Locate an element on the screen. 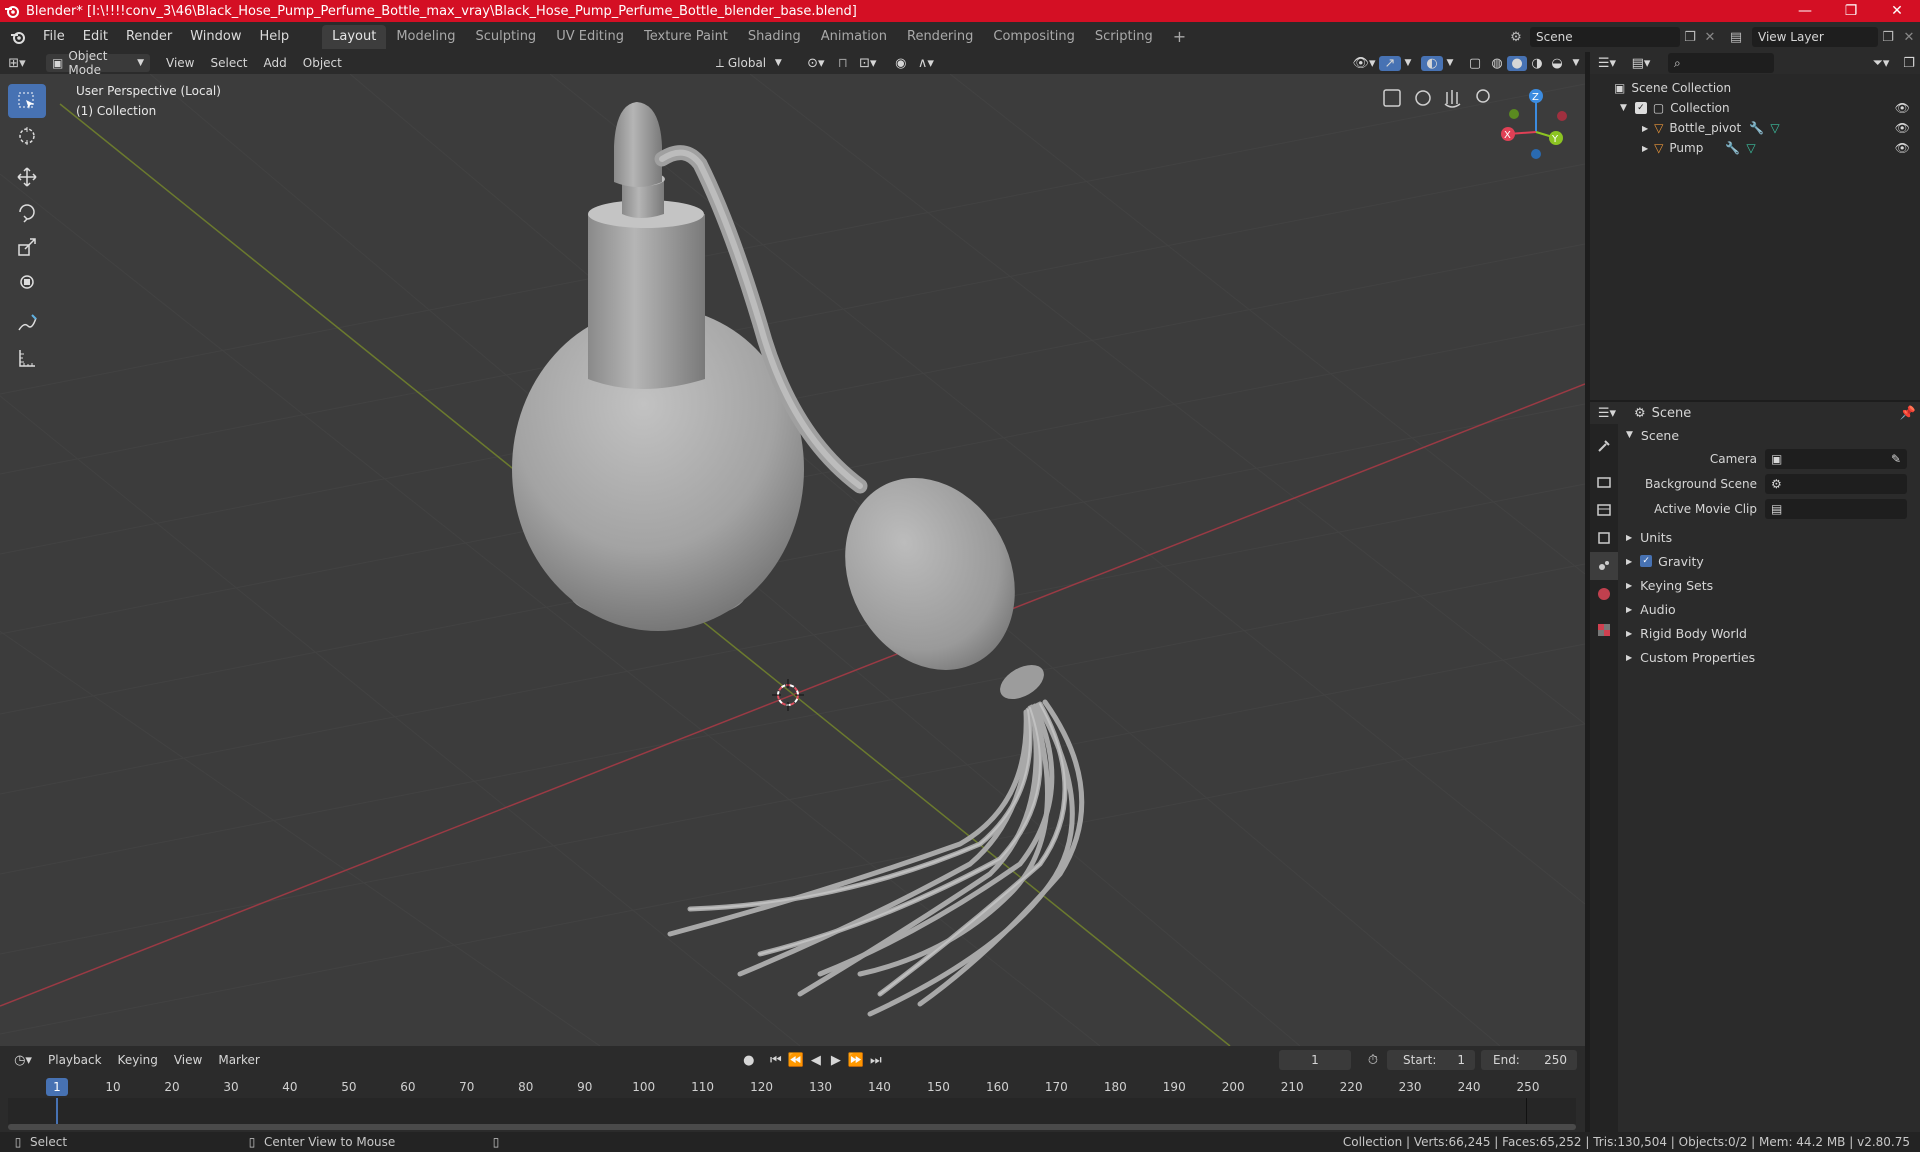  filter-icon: ⏷▾ is located at coordinates (1881, 63).